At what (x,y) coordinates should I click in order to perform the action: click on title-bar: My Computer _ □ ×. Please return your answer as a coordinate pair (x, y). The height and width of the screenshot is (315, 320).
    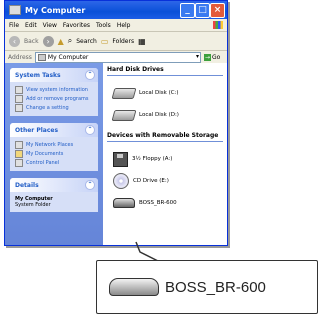
    Looking at the image, I should click on (116, 10).